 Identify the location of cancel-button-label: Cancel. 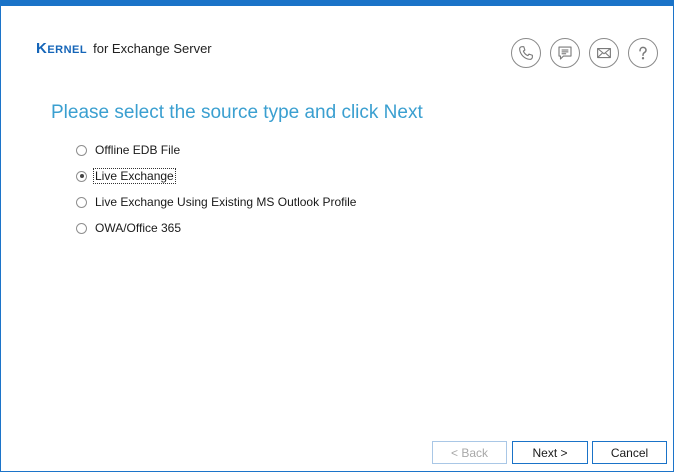
(629, 452).